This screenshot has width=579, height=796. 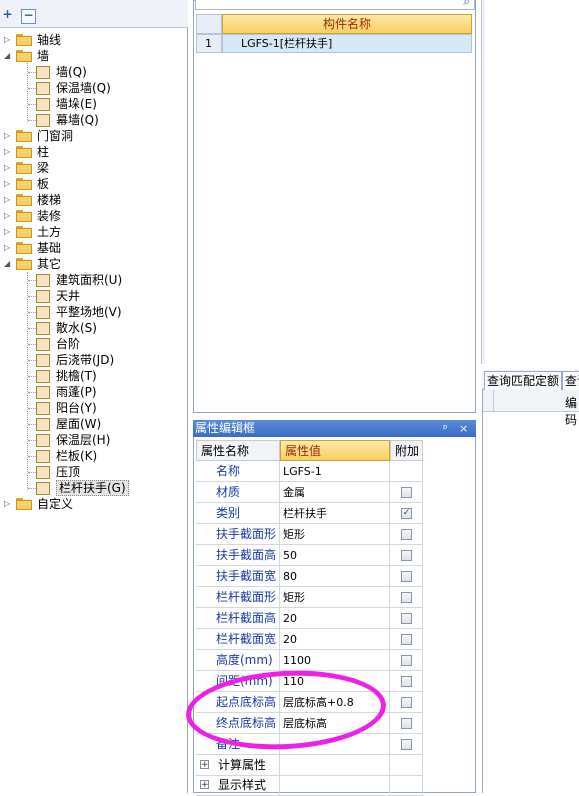 What do you see at coordinates (76, 328) in the screenshot?
I see `tree-label: 散水(S)` at bounding box center [76, 328].